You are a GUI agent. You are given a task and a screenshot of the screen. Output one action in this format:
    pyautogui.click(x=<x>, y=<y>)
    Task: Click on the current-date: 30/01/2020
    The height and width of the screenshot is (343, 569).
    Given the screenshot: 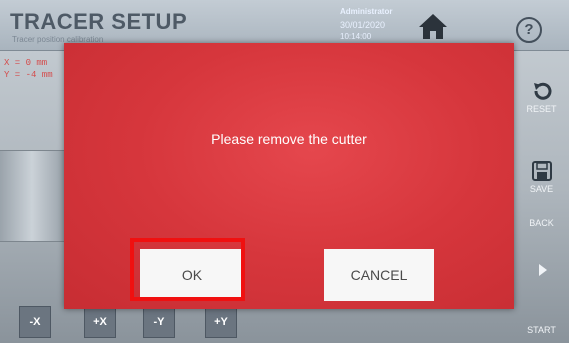 What is the action you would take?
    pyautogui.click(x=363, y=25)
    